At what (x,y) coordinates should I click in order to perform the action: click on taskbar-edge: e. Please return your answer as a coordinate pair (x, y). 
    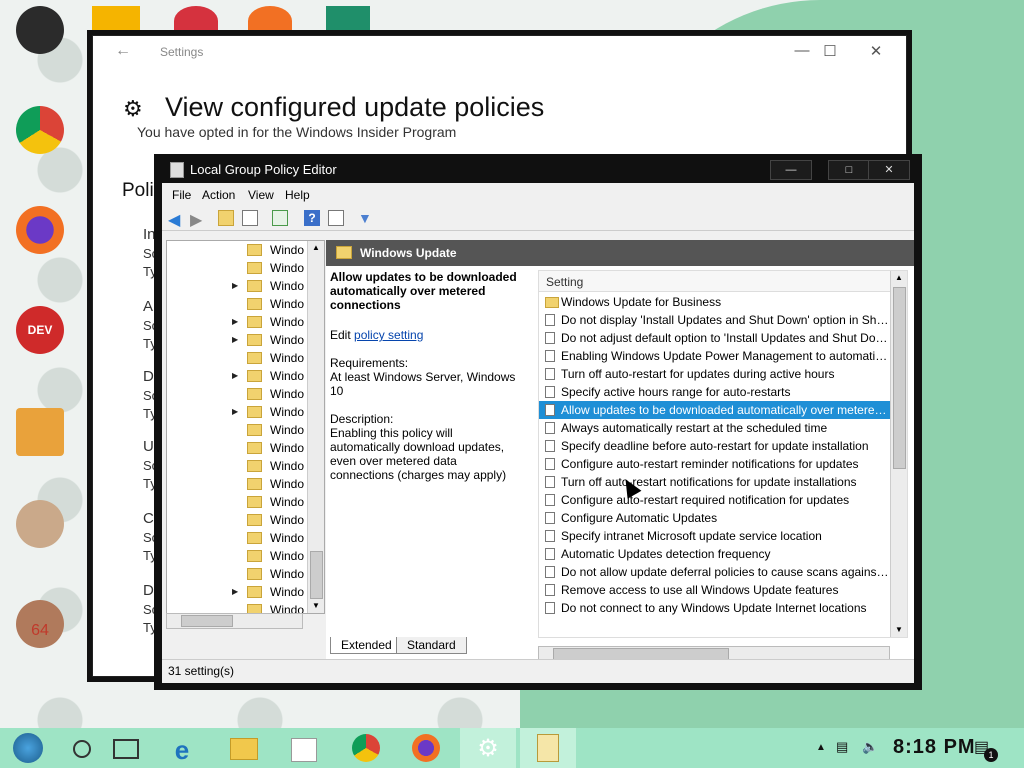
    Looking at the image, I should click on (182, 748).